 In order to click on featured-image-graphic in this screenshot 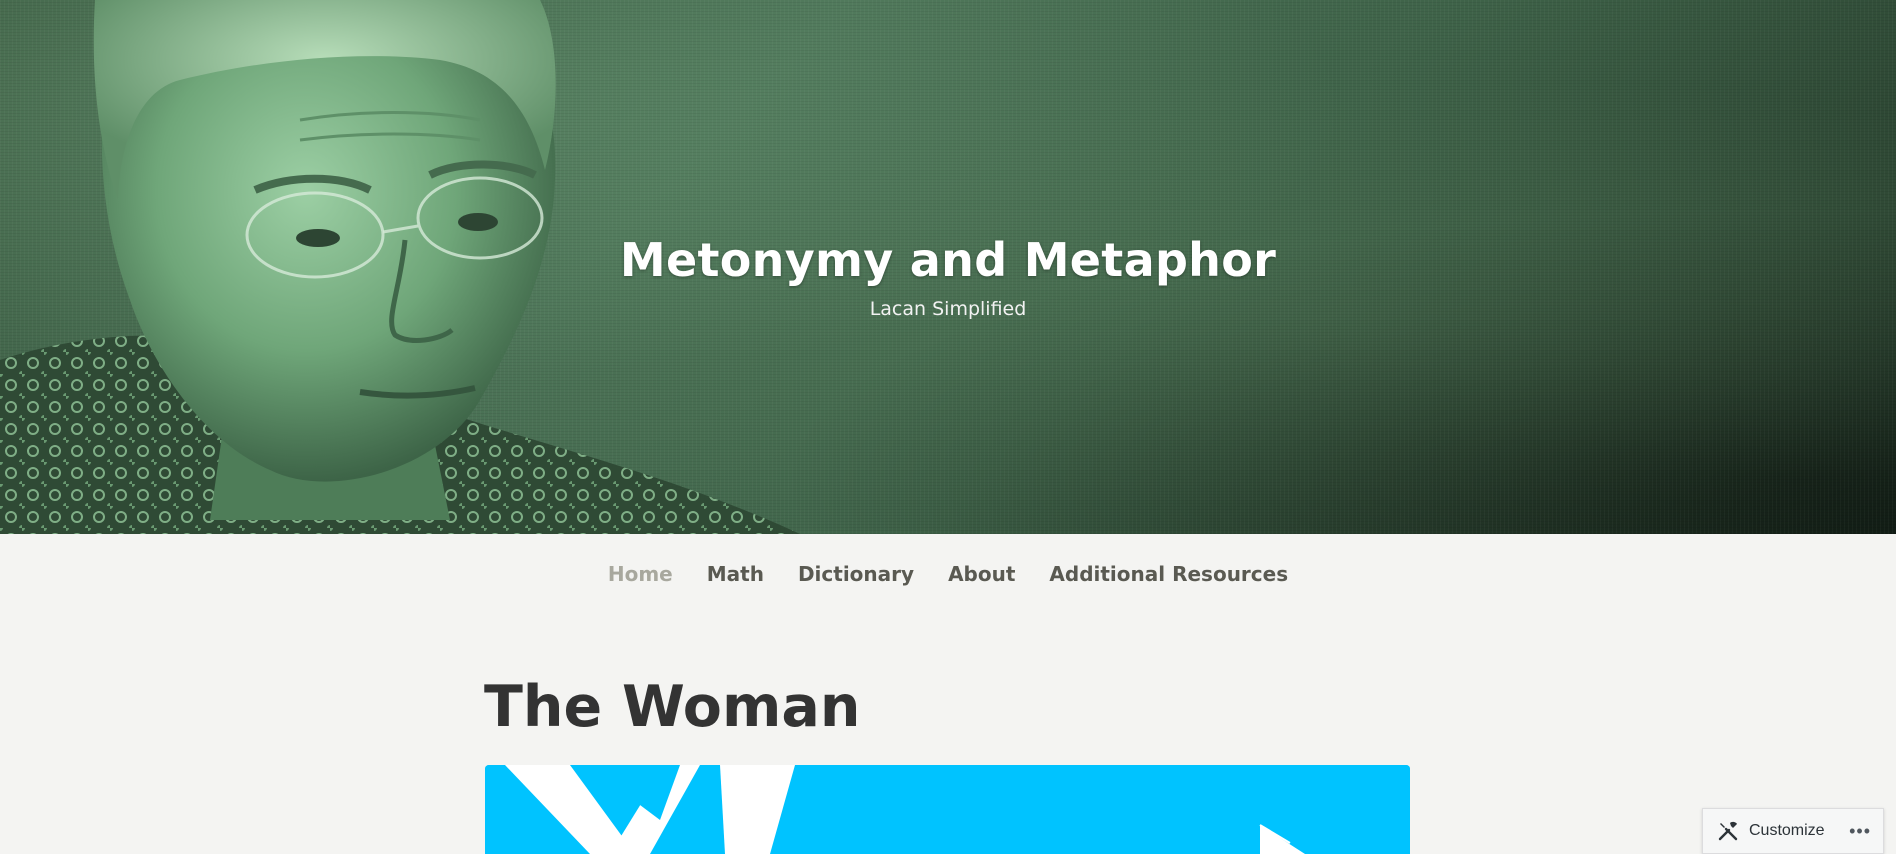, I will do `click(947, 809)`.